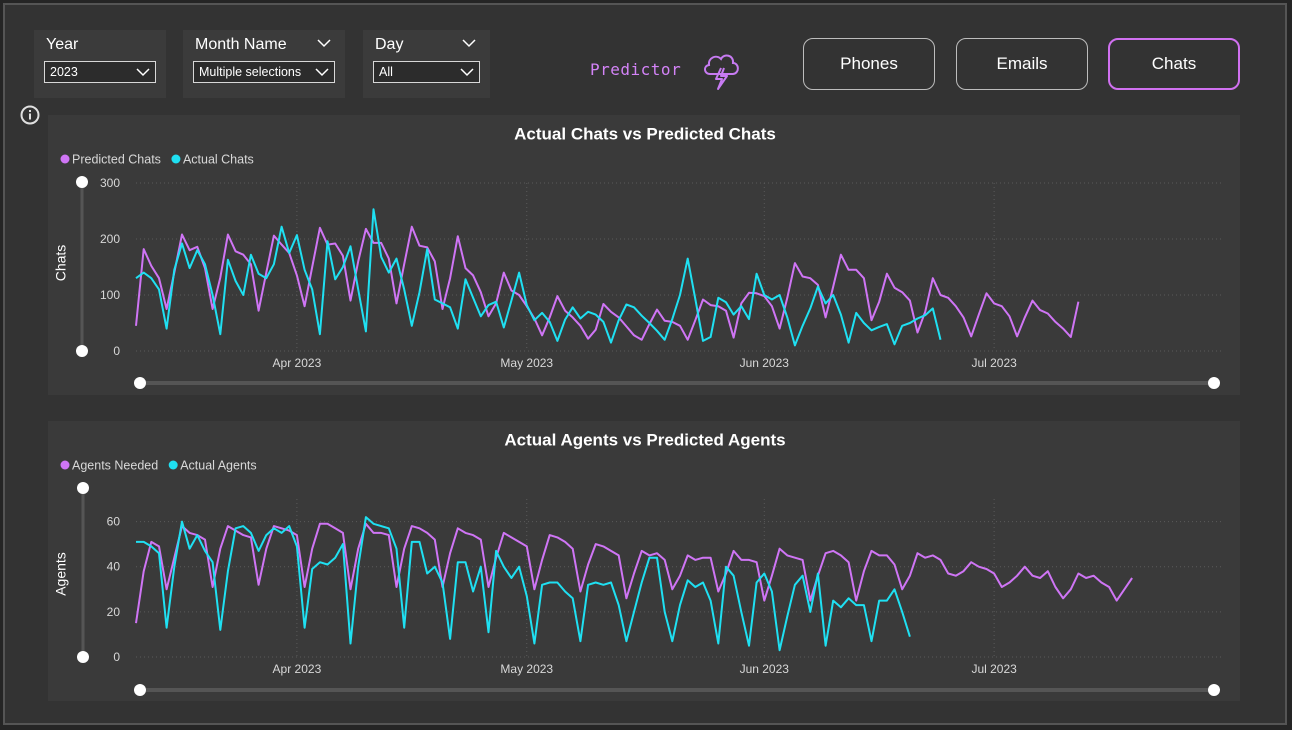 This screenshot has width=1292, height=730. I want to click on chats-y-axis-label: Chats, so click(61, 263).